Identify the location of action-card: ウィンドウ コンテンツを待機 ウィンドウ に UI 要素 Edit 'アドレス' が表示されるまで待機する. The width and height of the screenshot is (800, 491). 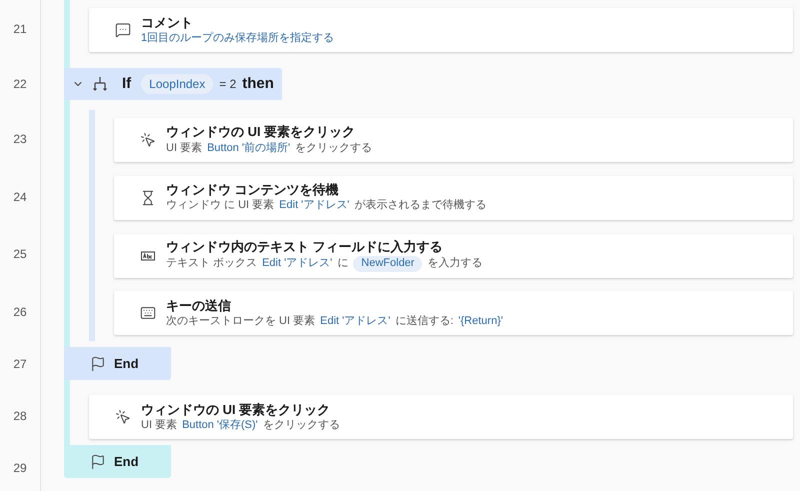
(453, 198).